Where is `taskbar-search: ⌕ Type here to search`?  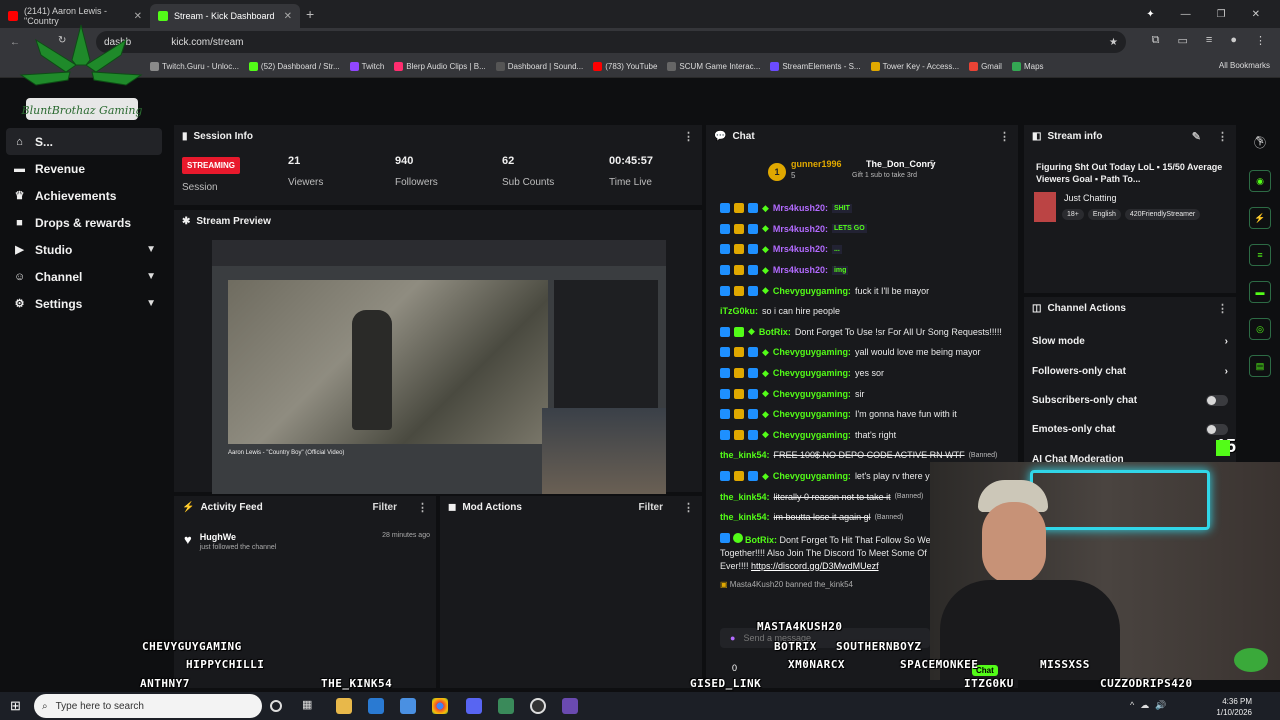 taskbar-search: ⌕ Type here to search is located at coordinates (148, 706).